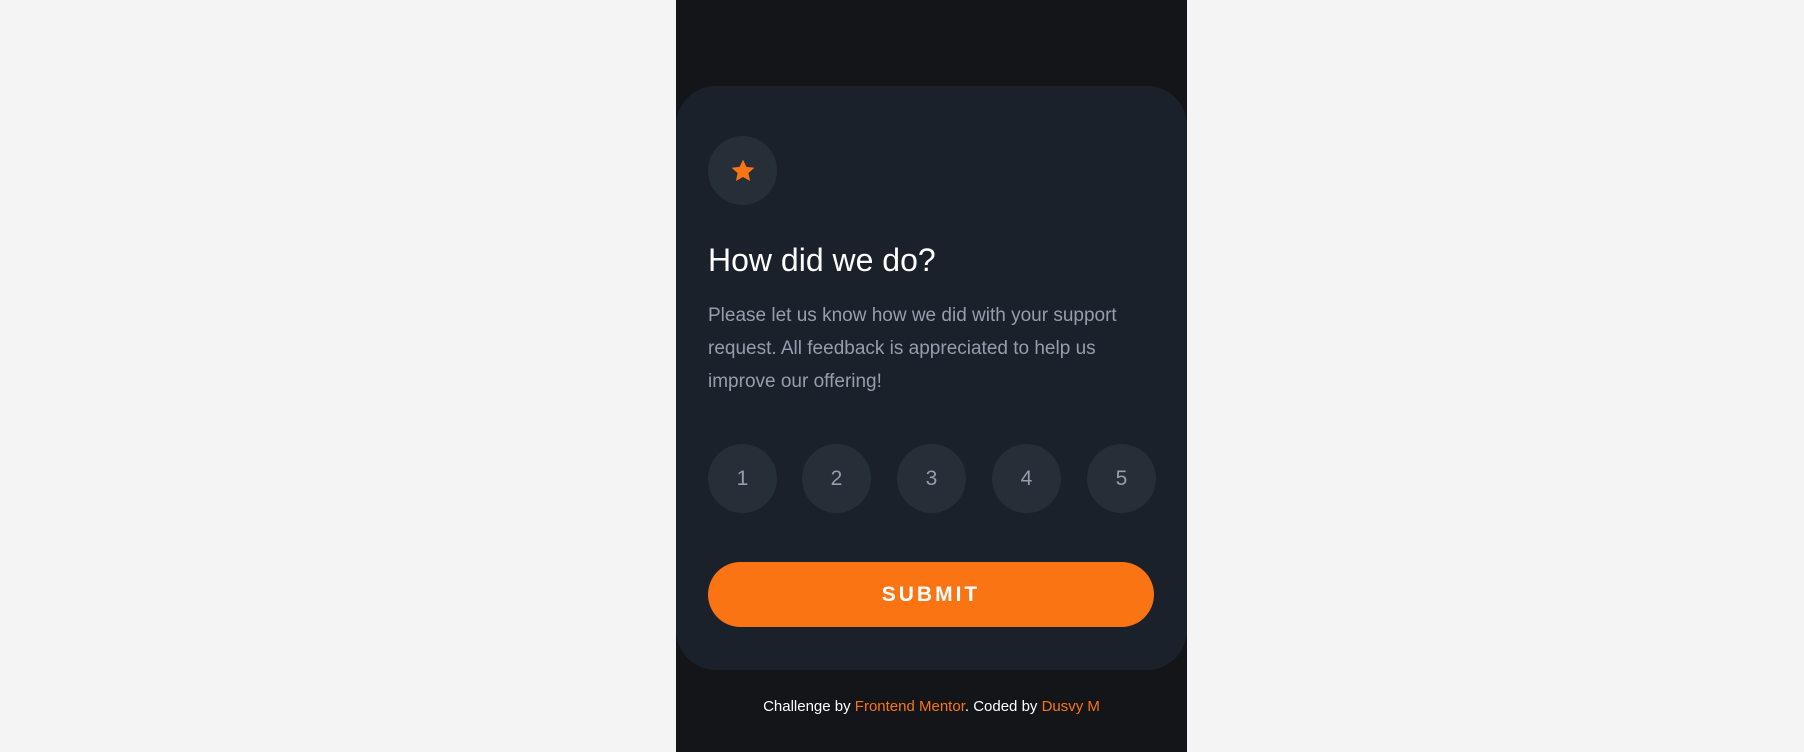  Describe the element at coordinates (809, 706) in the screenshot. I see `attribution-prefix: Challenge by` at that location.